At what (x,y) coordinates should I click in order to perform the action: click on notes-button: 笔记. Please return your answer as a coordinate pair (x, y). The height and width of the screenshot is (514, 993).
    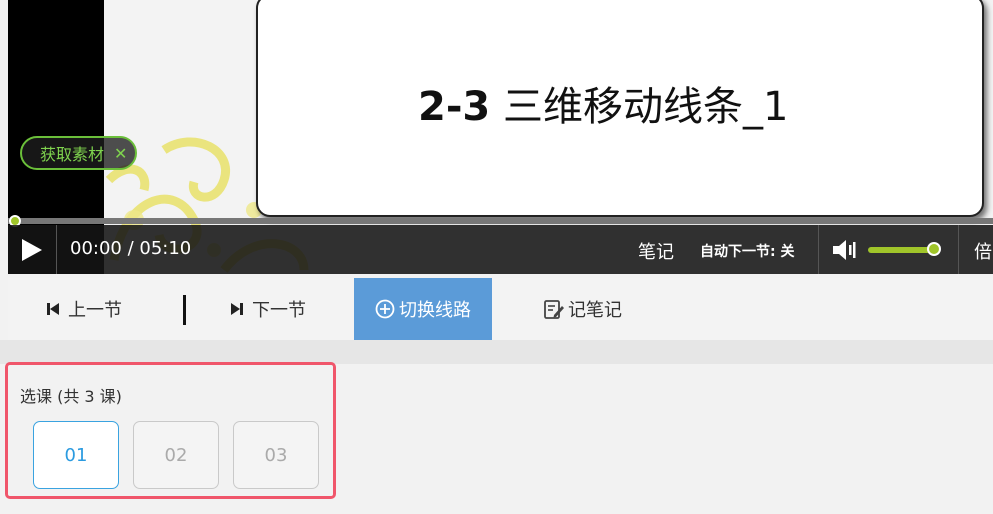
    Looking at the image, I should click on (656, 251).